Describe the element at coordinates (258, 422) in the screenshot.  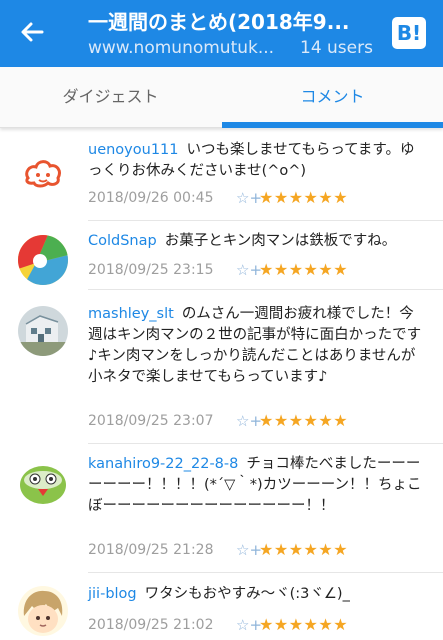
I see `comment-meta: 2018/09/25 23:07 ☆+ ★★★★★★` at that location.